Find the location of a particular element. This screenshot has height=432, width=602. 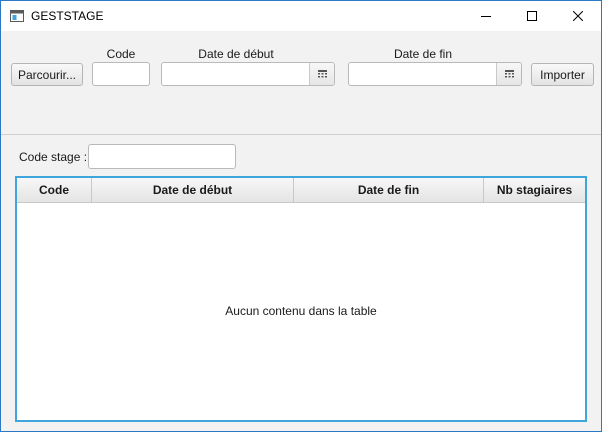

end-date-picker is located at coordinates (435, 74).